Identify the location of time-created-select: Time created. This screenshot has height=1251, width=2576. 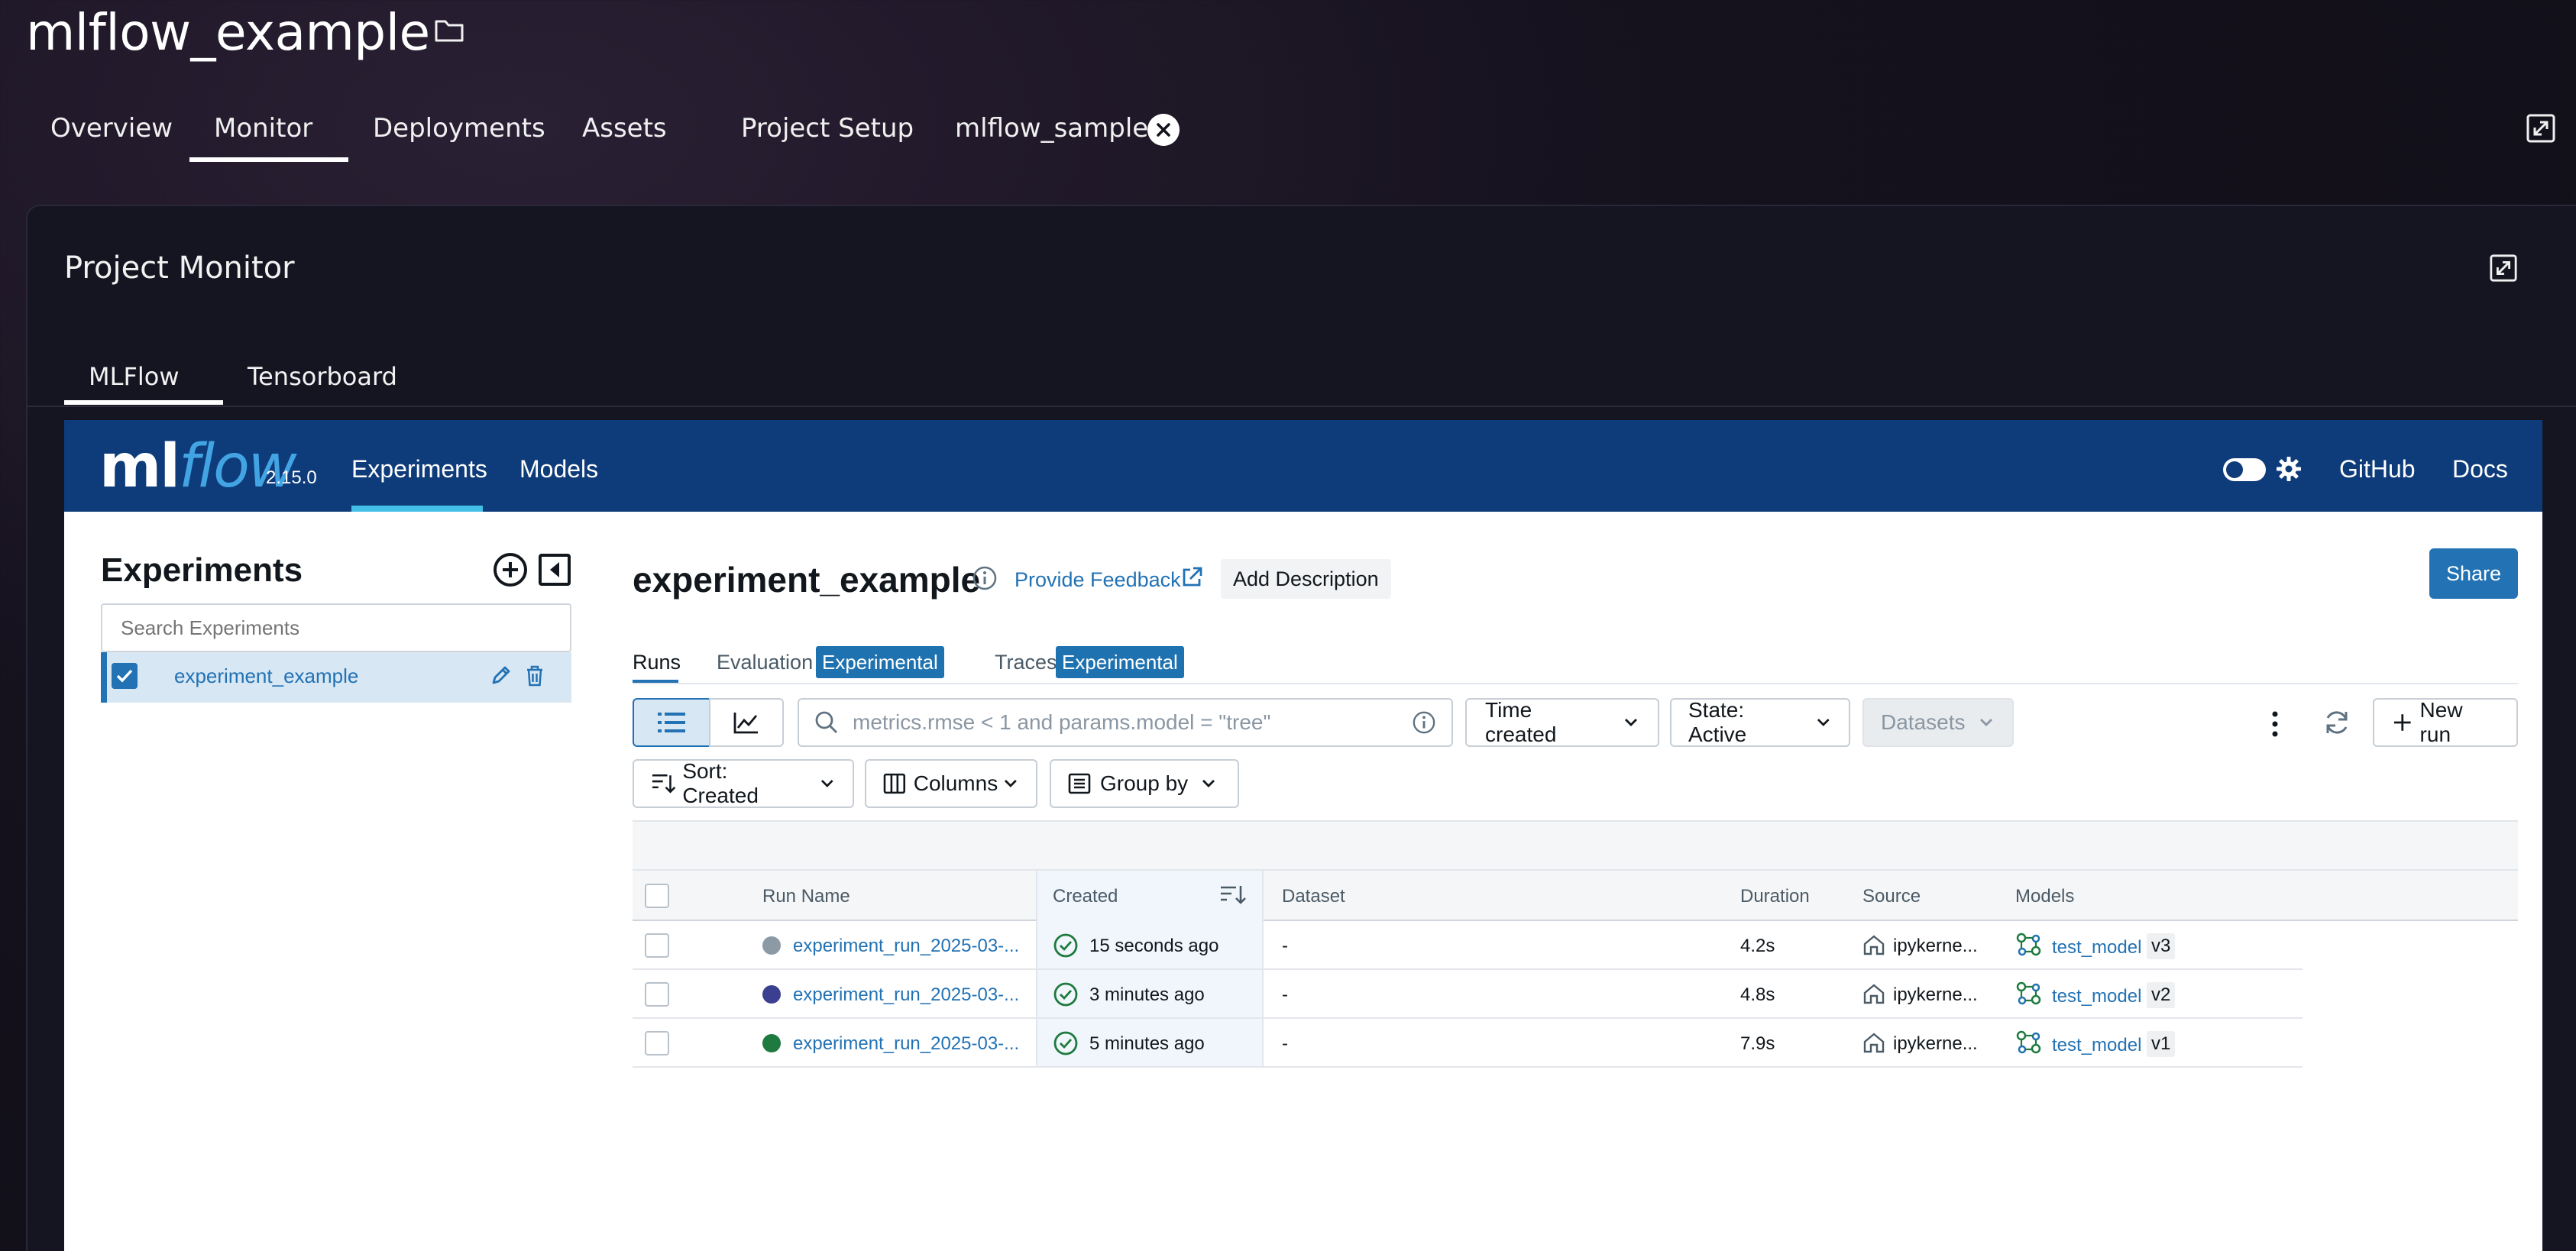
(1562, 722).